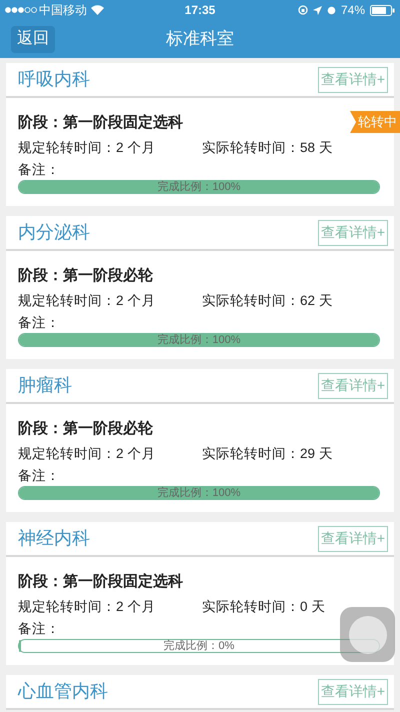 The height and width of the screenshot is (712, 400). What do you see at coordinates (352, 10) in the screenshot?
I see `battery-percent: 74%` at bounding box center [352, 10].